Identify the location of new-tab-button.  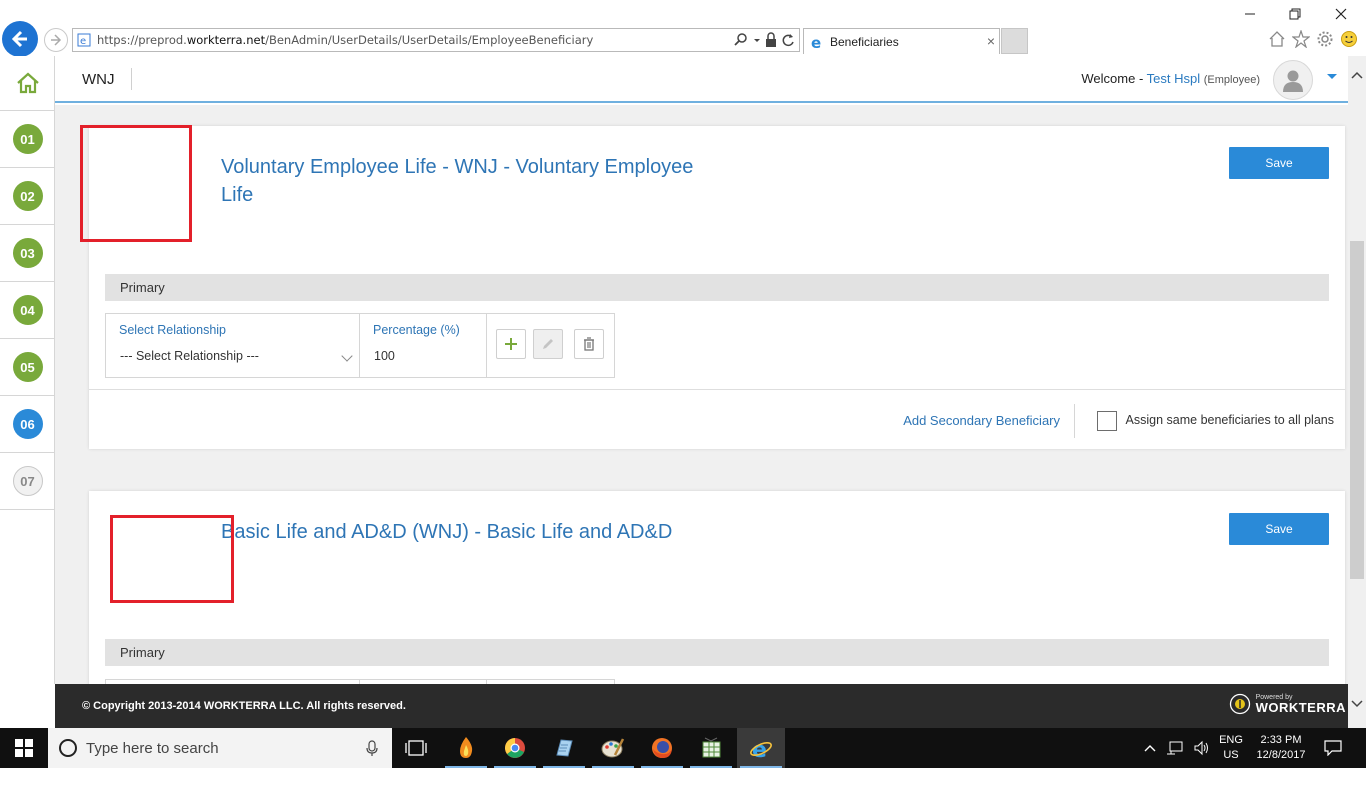
(1014, 41).